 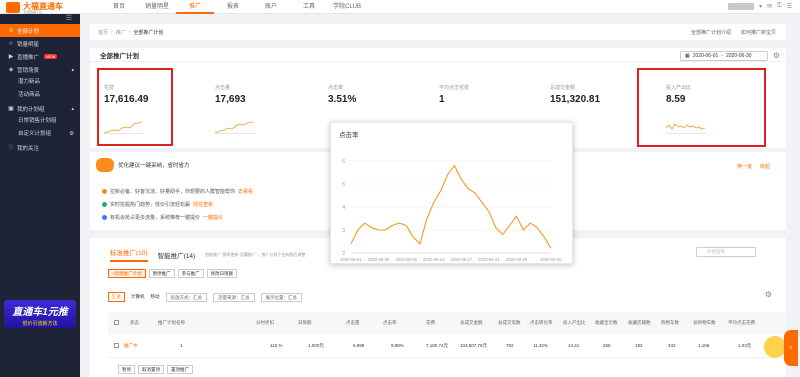 What do you see at coordinates (40, 95) in the screenshot?
I see `sidebar-sub-activity-items: 活动商品` at bounding box center [40, 95].